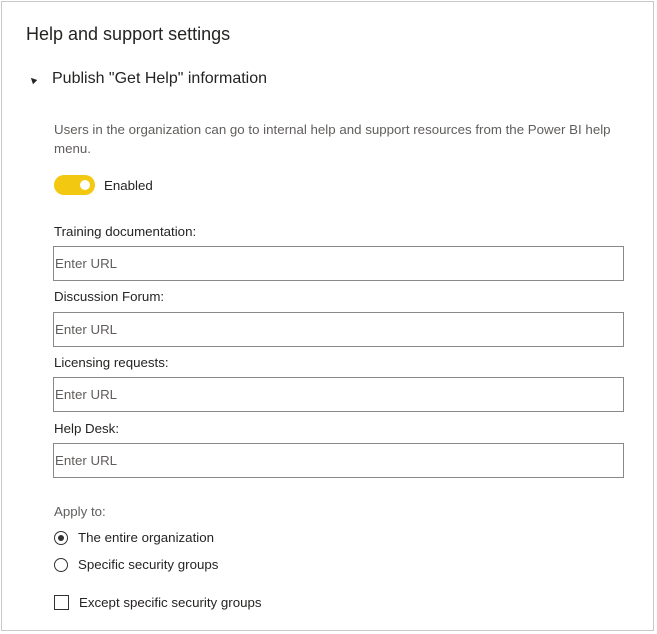 This screenshot has height=634, width=657. What do you see at coordinates (338, 394) in the screenshot?
I see `licensing-requests-url-input` at bounding box center [338, 394].